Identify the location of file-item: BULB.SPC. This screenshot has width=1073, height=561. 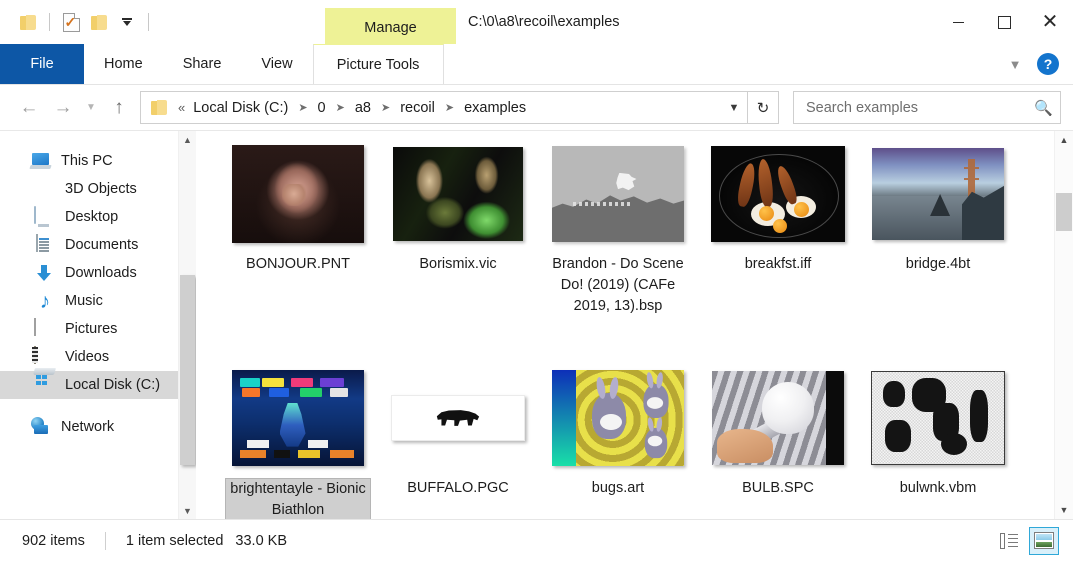
(778, 441).